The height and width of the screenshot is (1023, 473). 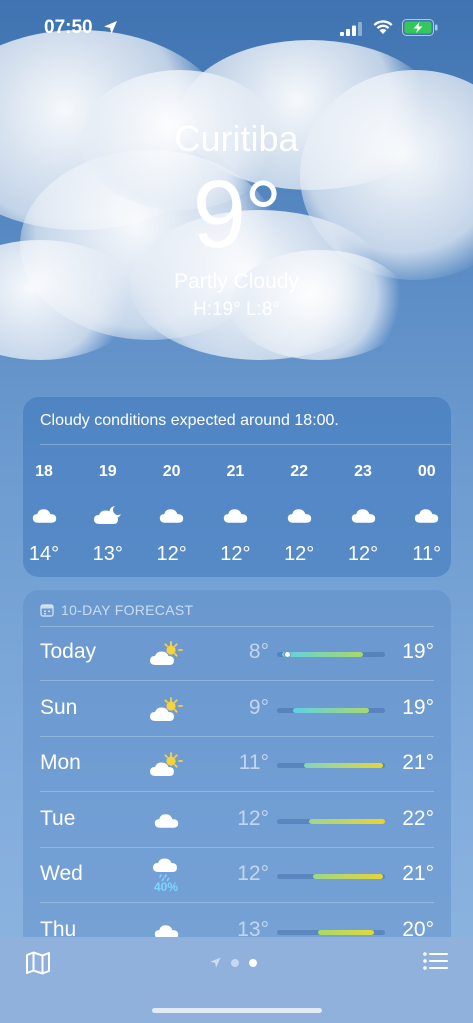 What do you see at coordinates (110, 27) in the screenshot?
I see `location-arrow-icon` at bounding box center [110, 27].